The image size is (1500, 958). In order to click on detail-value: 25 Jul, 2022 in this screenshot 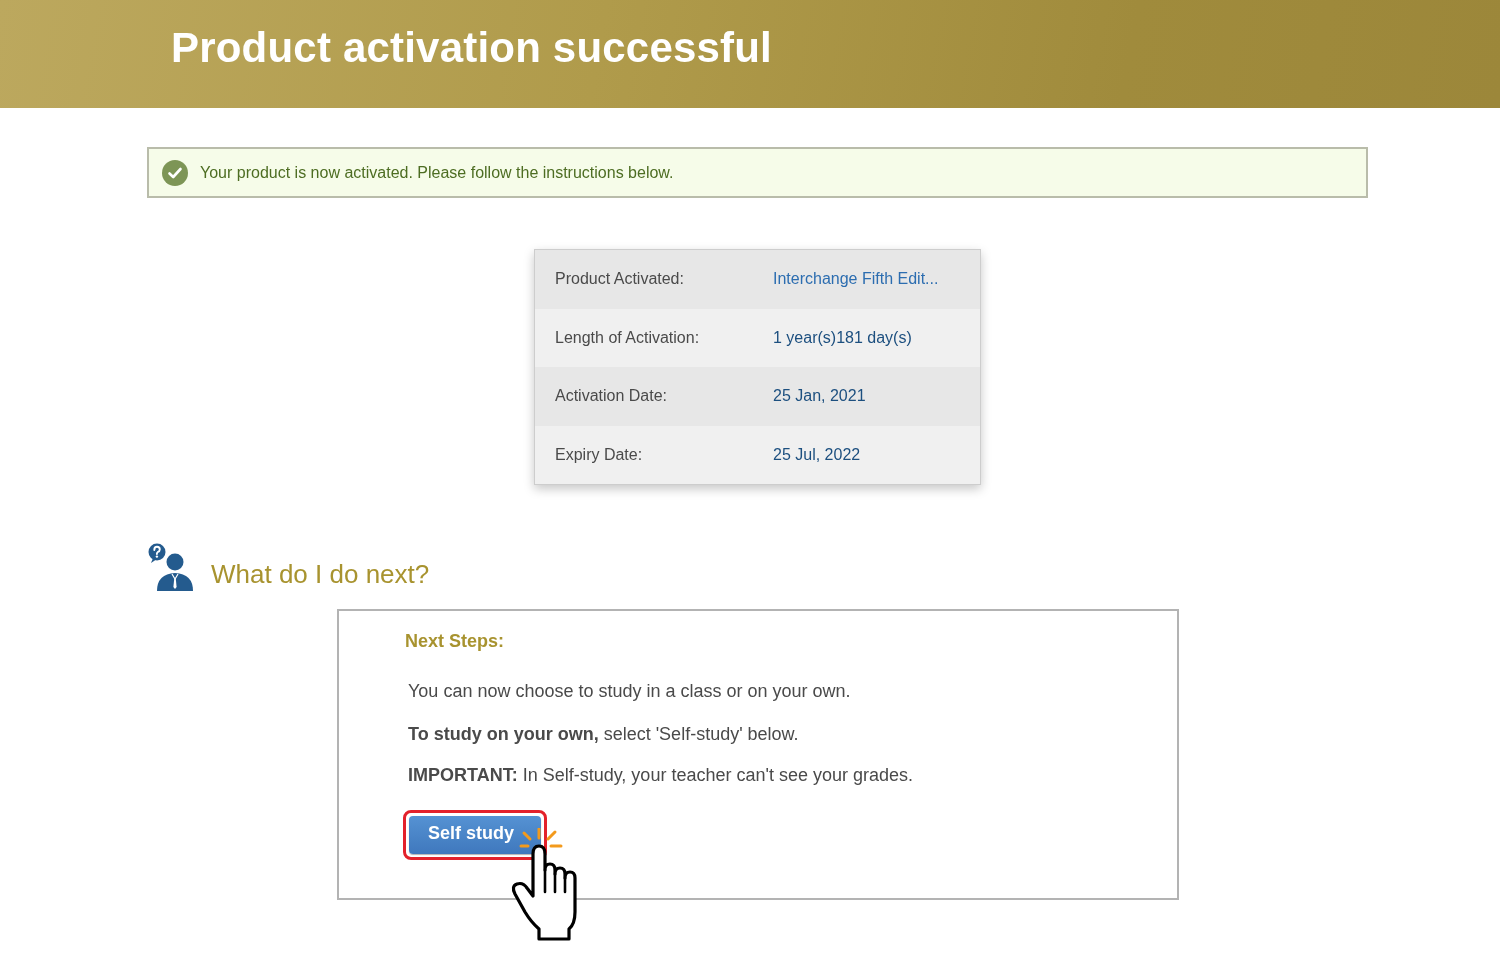, I will do `click(817, 454)`.